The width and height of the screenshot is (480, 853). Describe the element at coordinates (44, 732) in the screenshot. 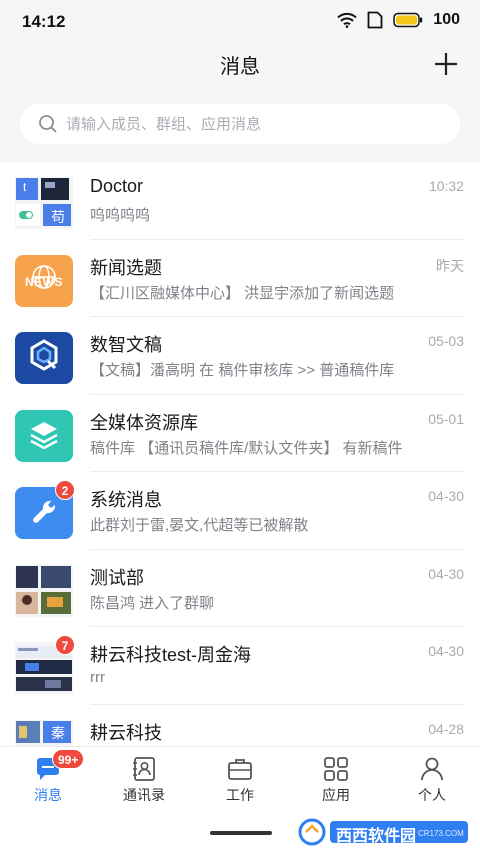

I see `group-collage-icon: 秦` at that location.